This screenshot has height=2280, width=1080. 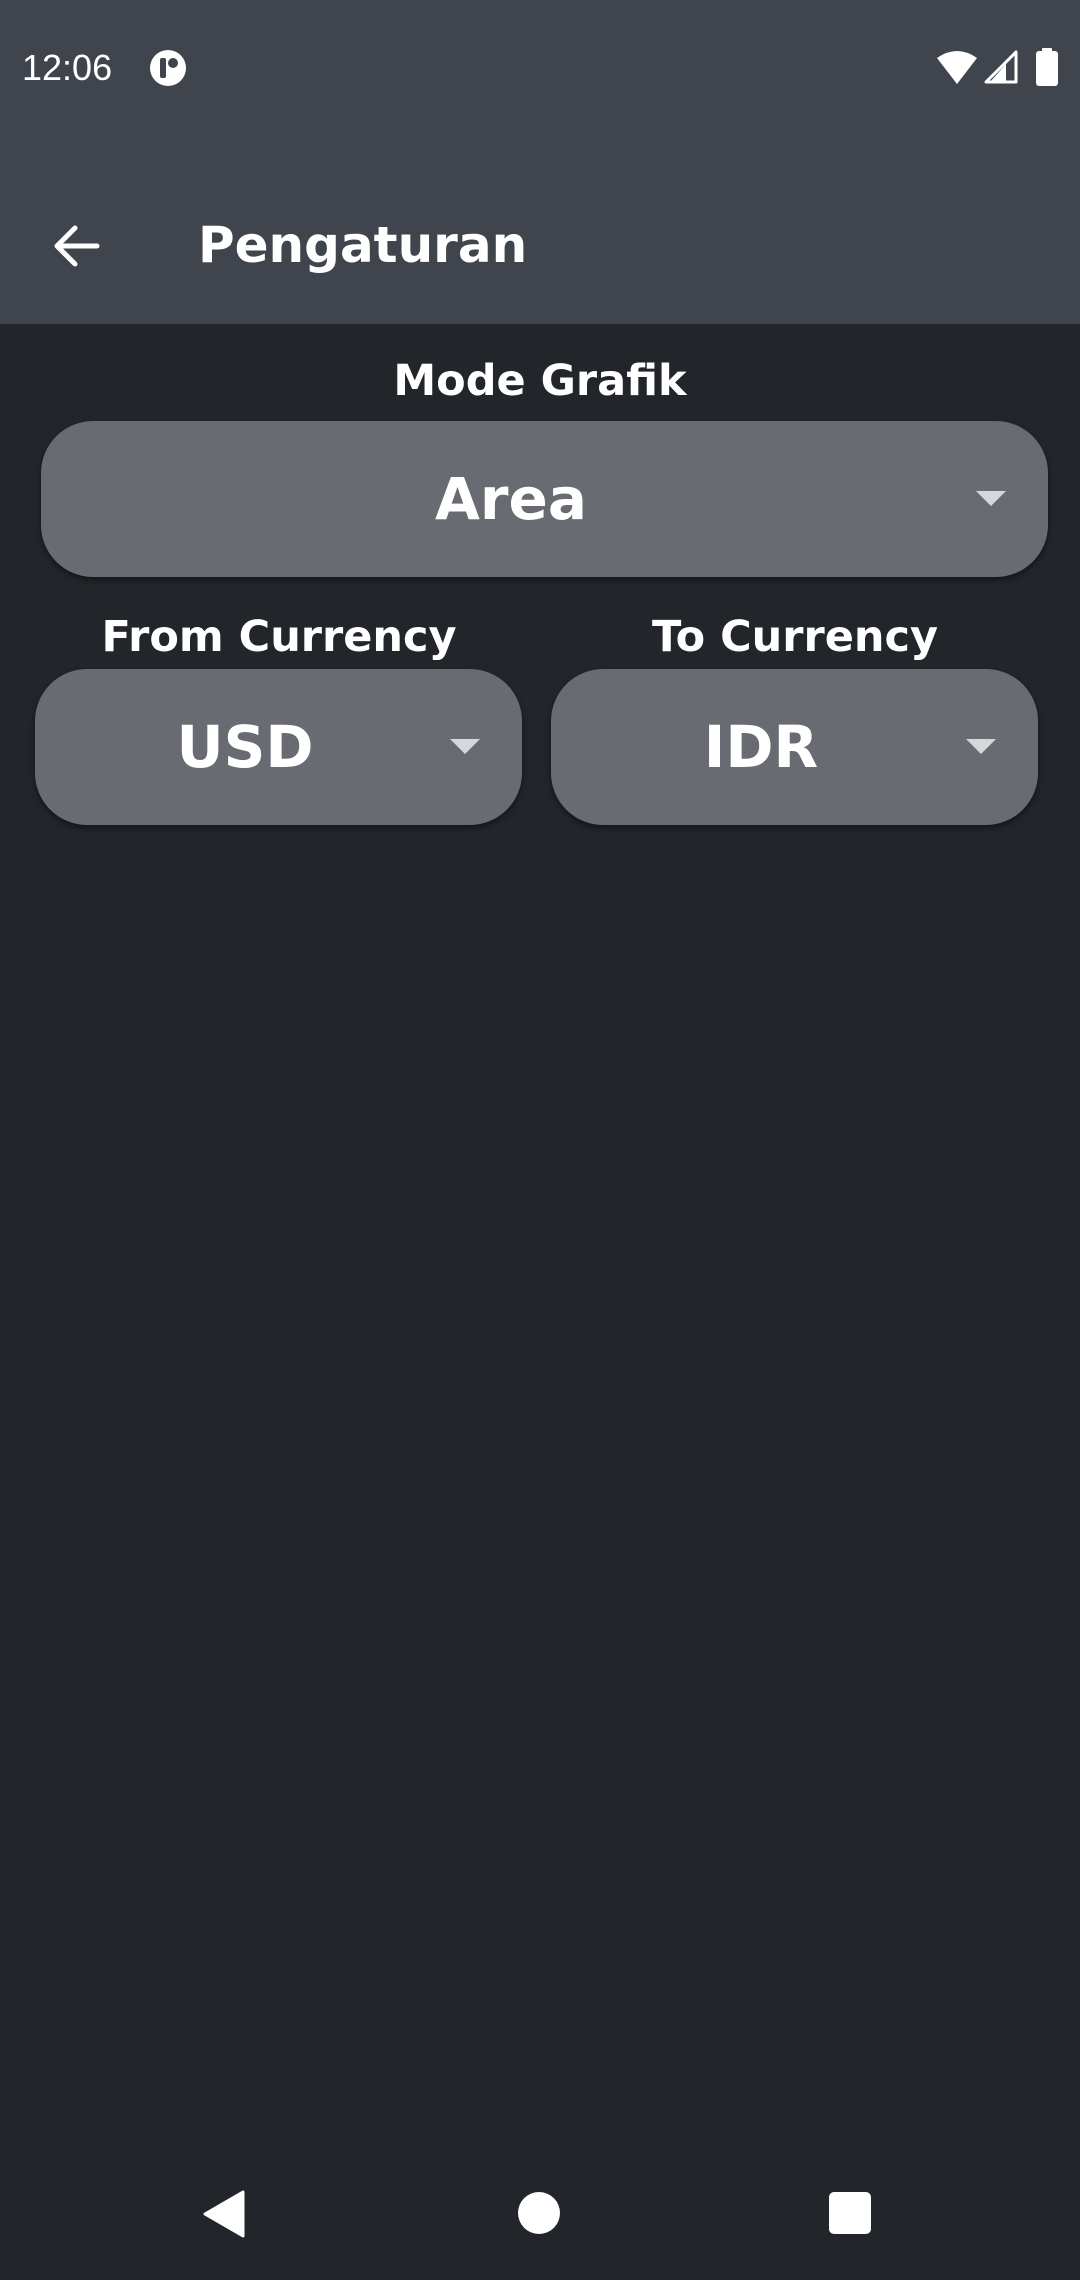 I want to click on to-currency-value: IDR, so click(x=761, y=747).